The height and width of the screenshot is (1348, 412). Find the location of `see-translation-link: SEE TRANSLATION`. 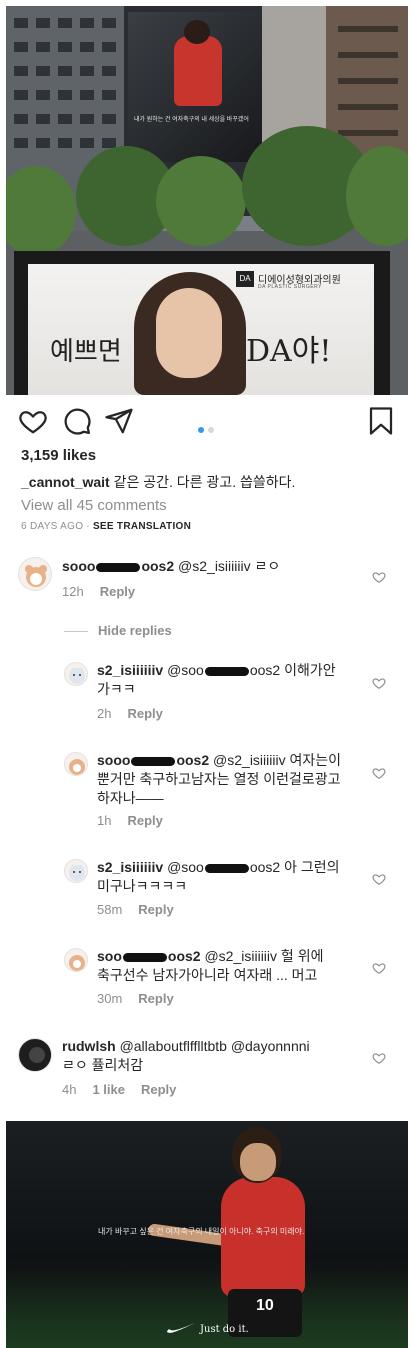

see-translation-link: SEE TRANSLATION is located at coordinates (142, 526).